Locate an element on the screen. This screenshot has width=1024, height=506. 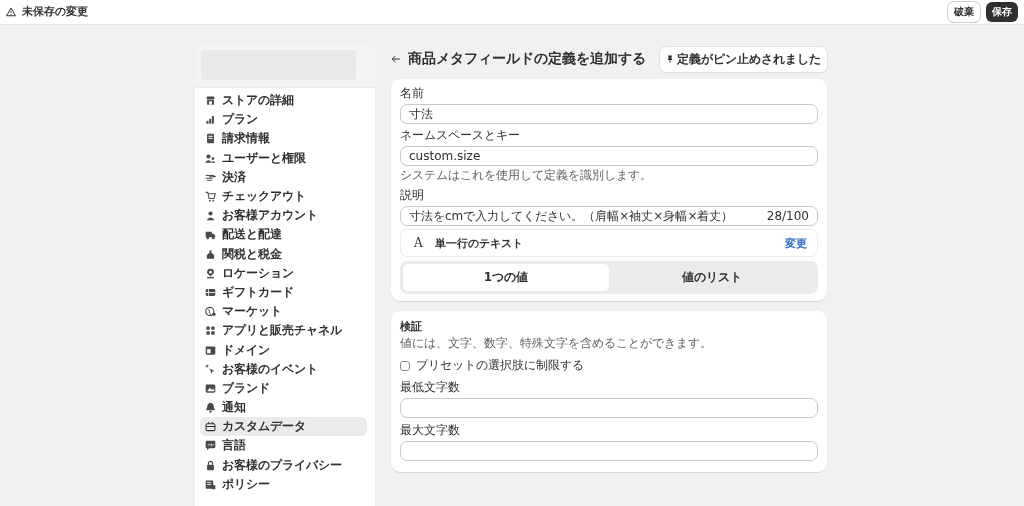
browser-icon is located at coordinates (210, 350).